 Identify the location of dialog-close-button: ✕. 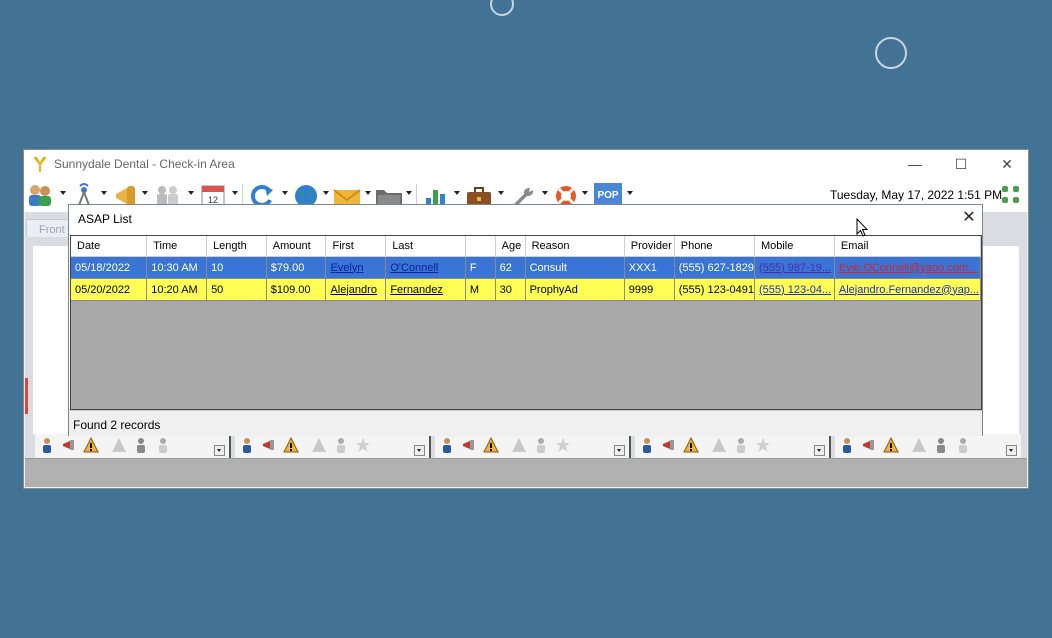
(969, 218).